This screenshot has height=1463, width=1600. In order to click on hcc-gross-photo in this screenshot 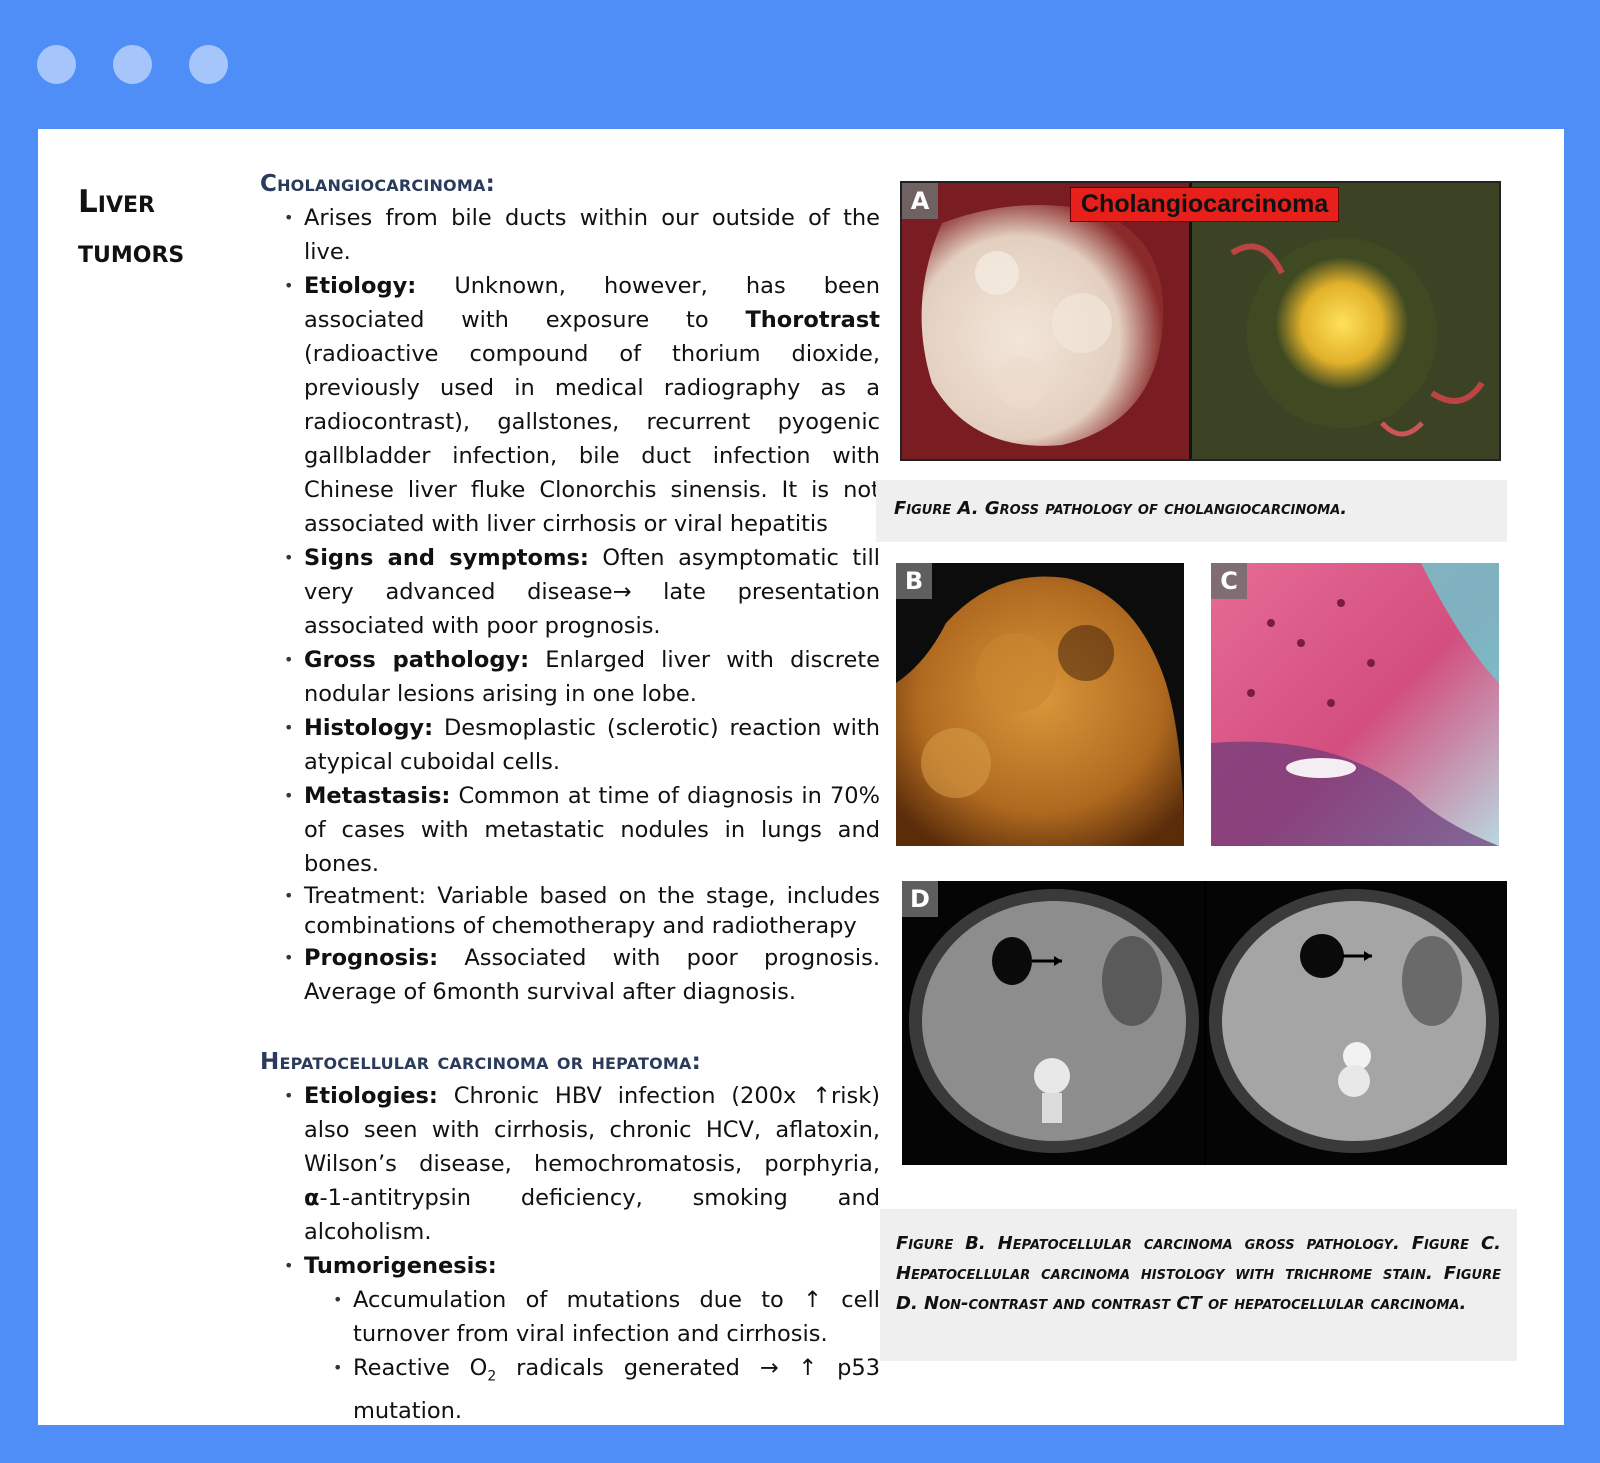, I will do `click(1040, 704)`.